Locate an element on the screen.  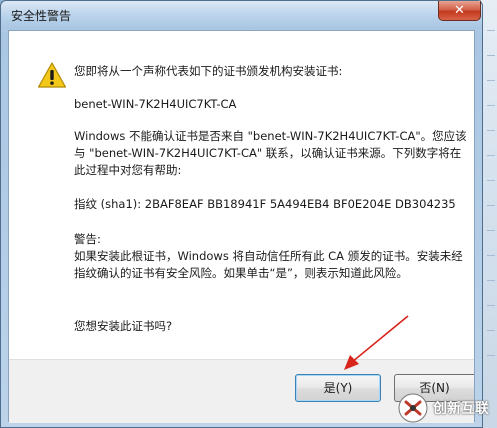
watermark-text: 创新互联 is located at coordinates (461, 409).